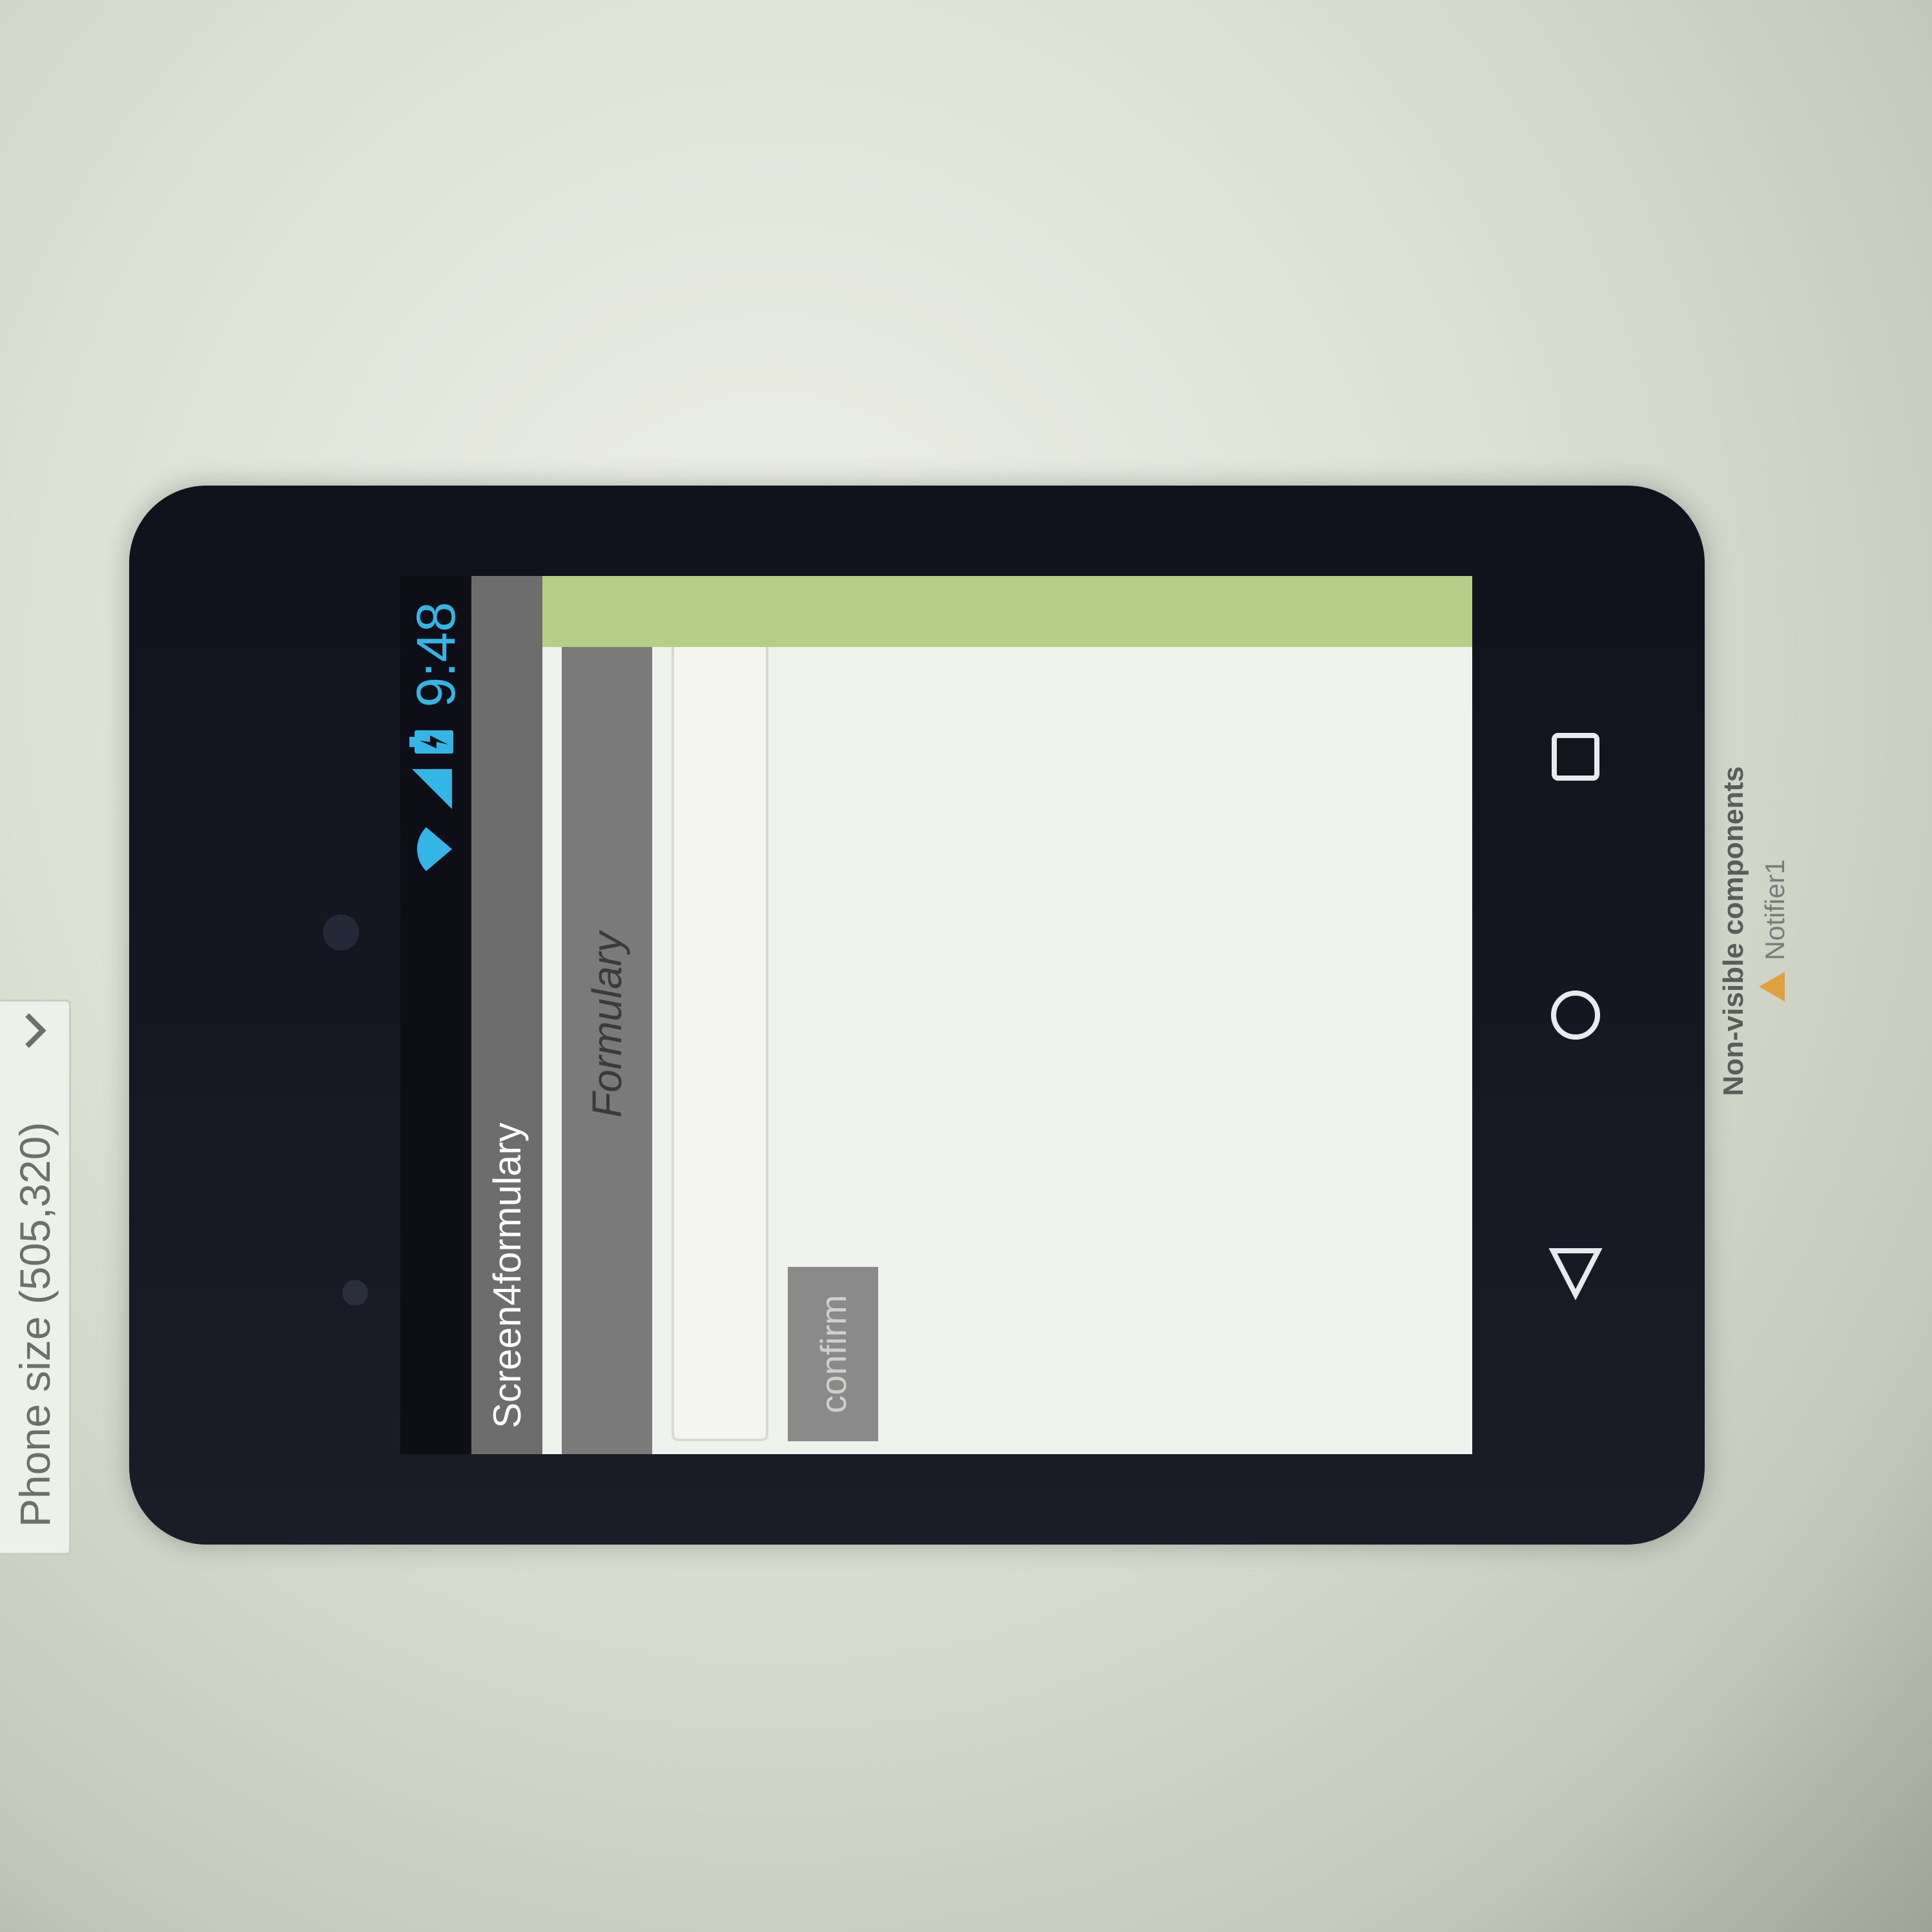 The width and height of the screenshot is (1932, 1932). I want to click on non-visible-components: Non-visible components Notifier1, so click(1755, 931).